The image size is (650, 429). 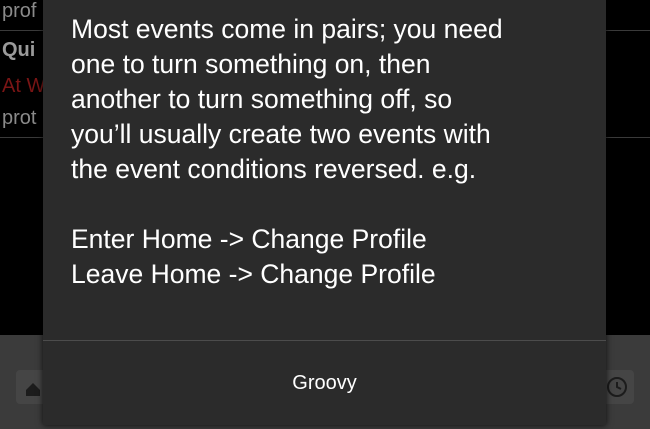 I want to click on list-item-text: prof, so click(x=19, y=11).